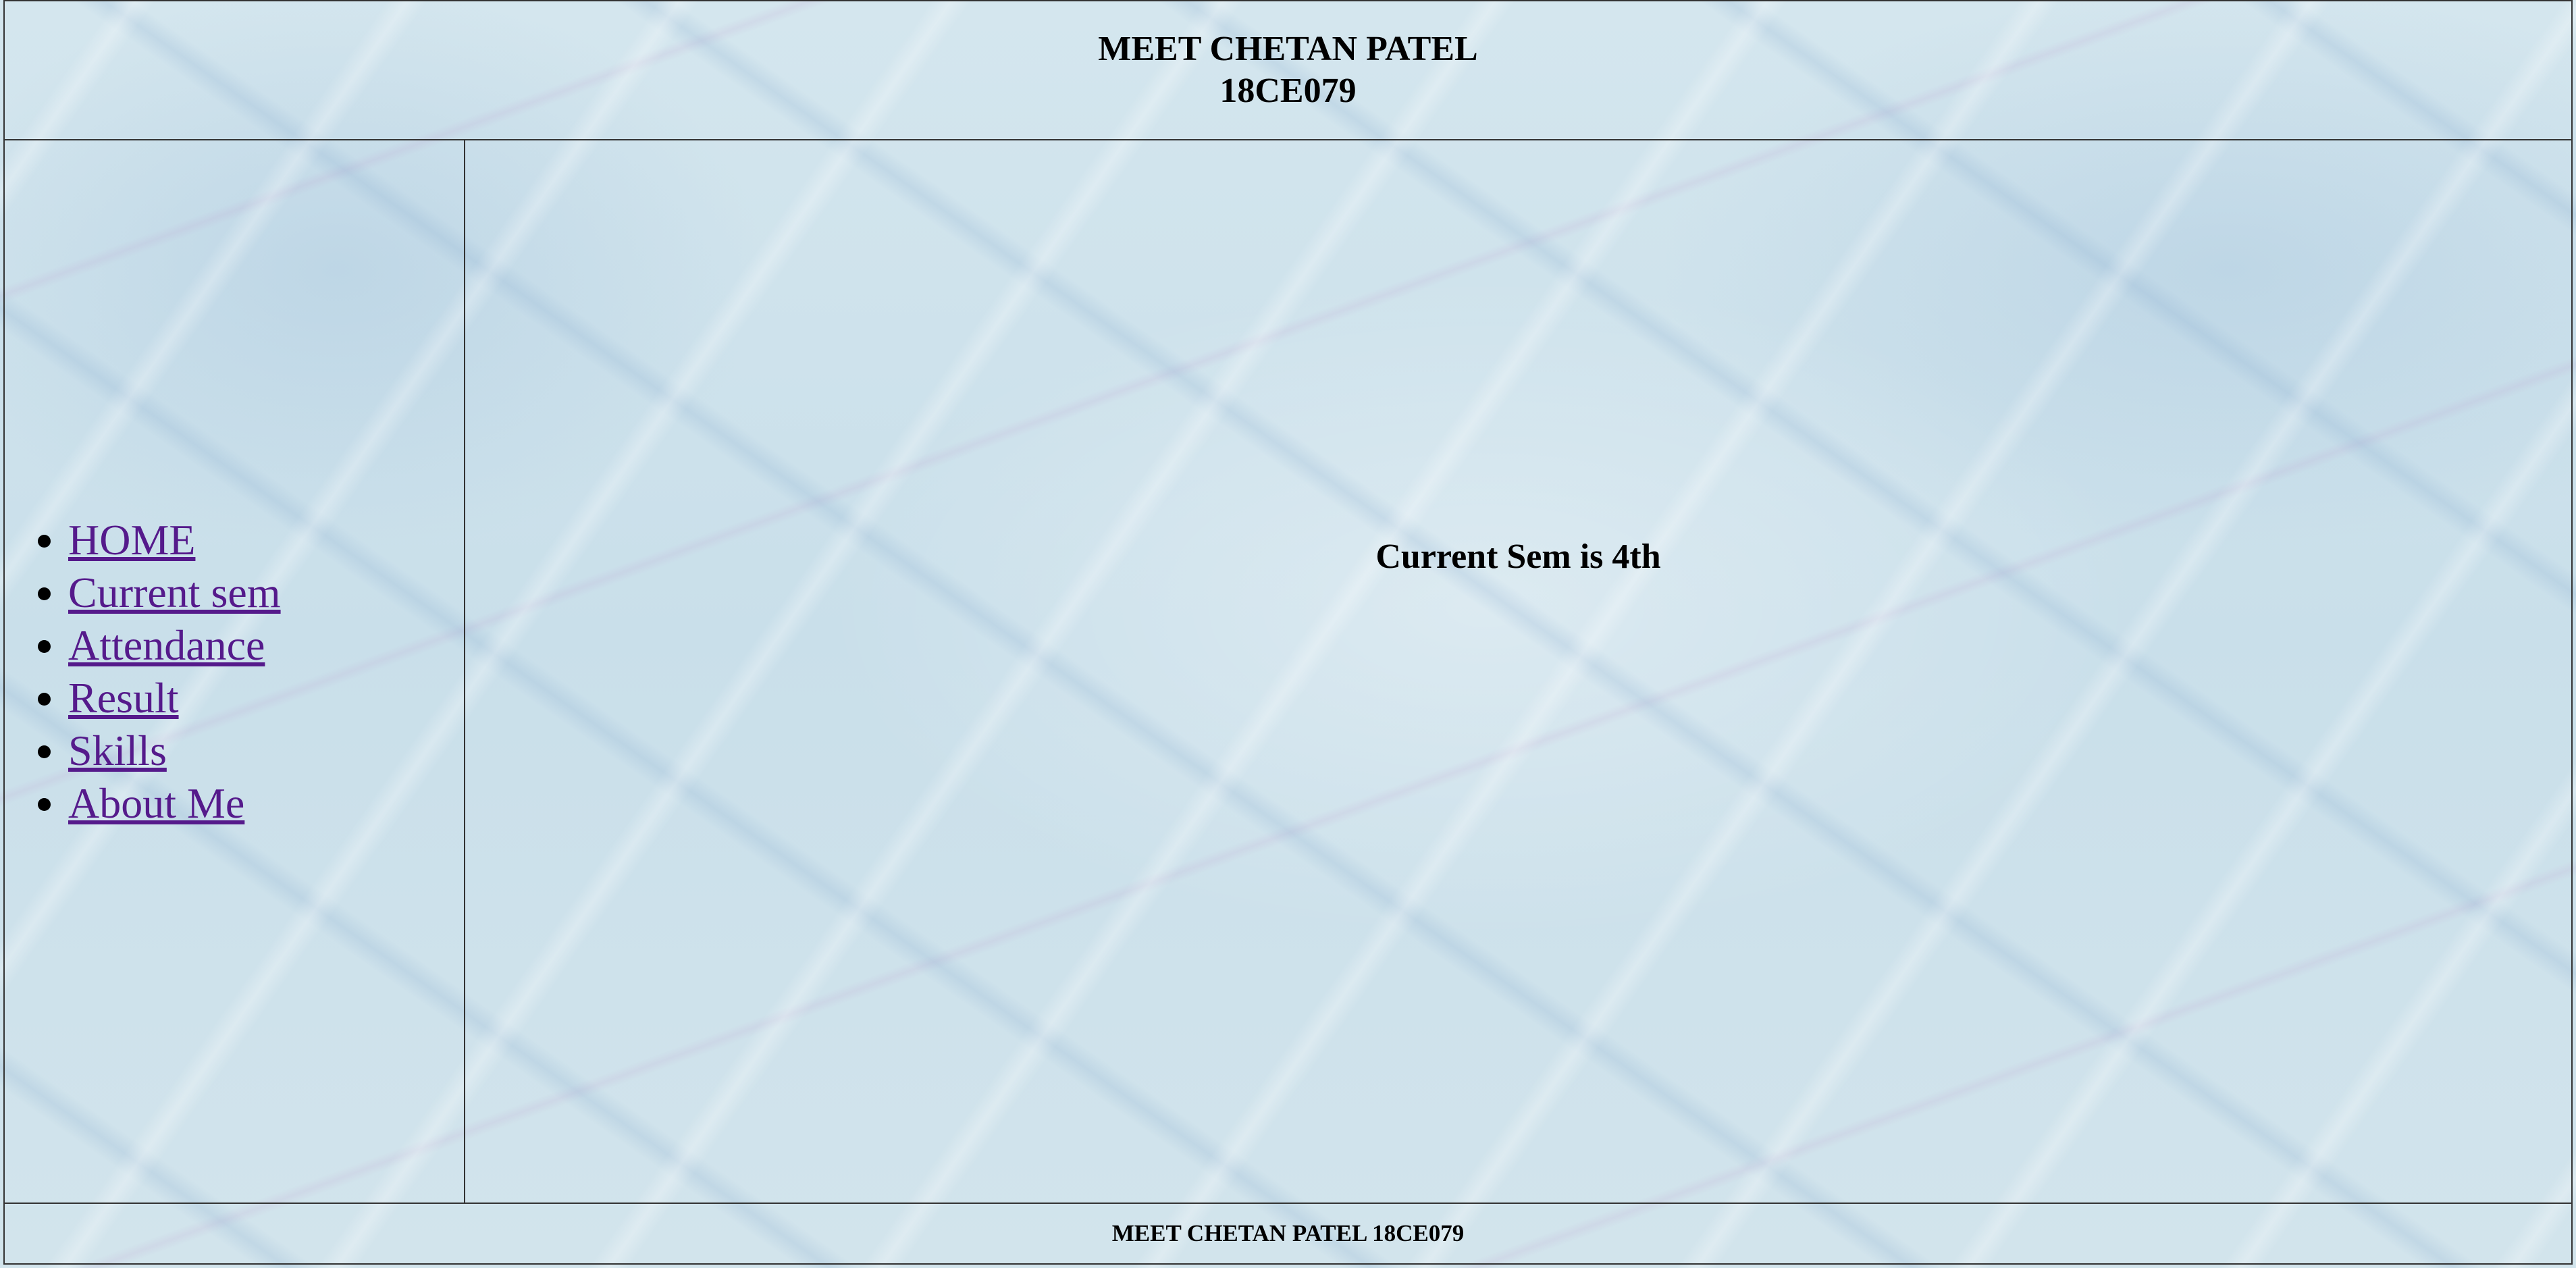 The height and width of the screenshot is (1268, 2576). What do you see at coordinates (1288, 91) in the screenshot?
I see `header-id: 18CE079` at bounding box center [1288, 91].